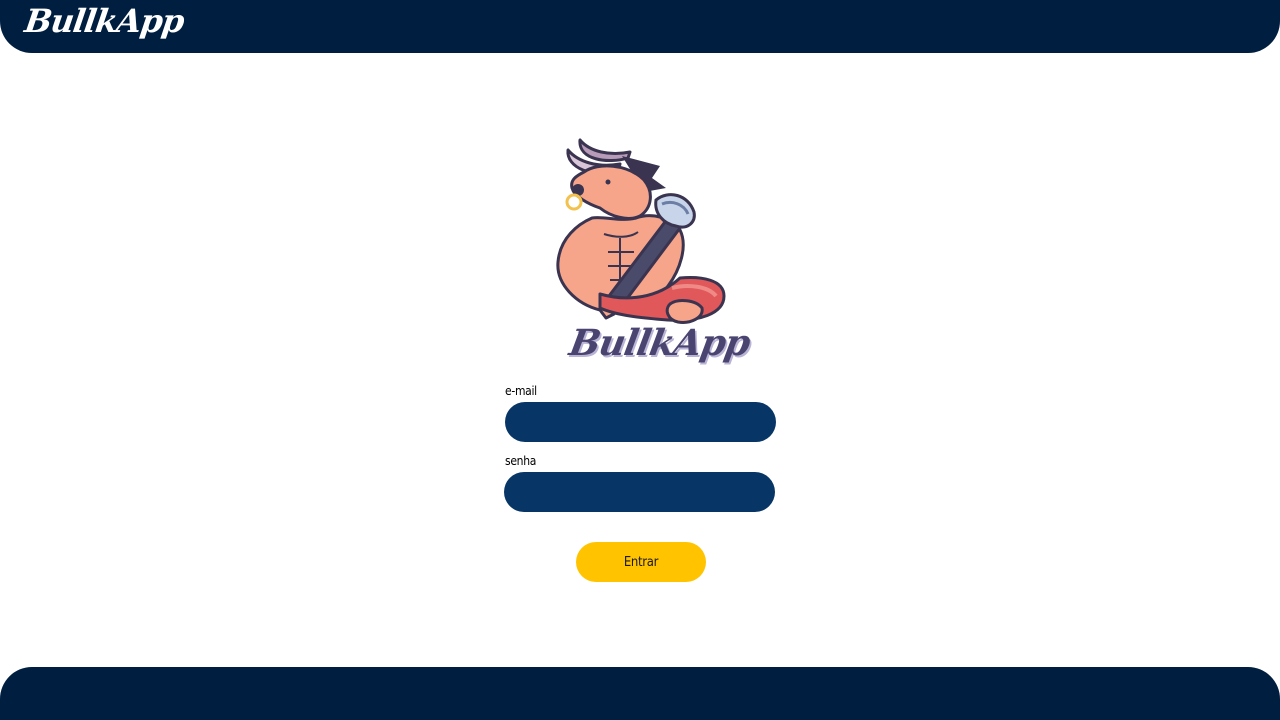 The width and height of the screenshot is (1280, 720). What do you see at coordinates (640, 693) in the screenshot?
I see `footer-bar` at bounding box center [640, 693].